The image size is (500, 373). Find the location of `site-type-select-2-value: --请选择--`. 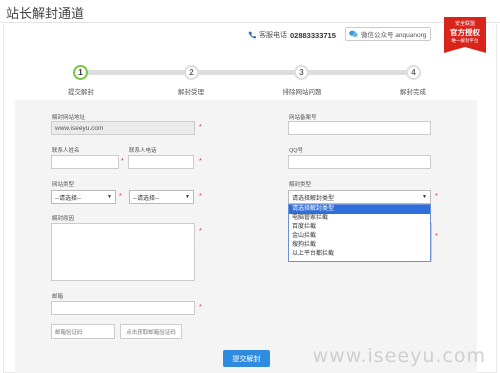

site-type-select-2-value: --请选择-- is located at coordinates (146, 198).